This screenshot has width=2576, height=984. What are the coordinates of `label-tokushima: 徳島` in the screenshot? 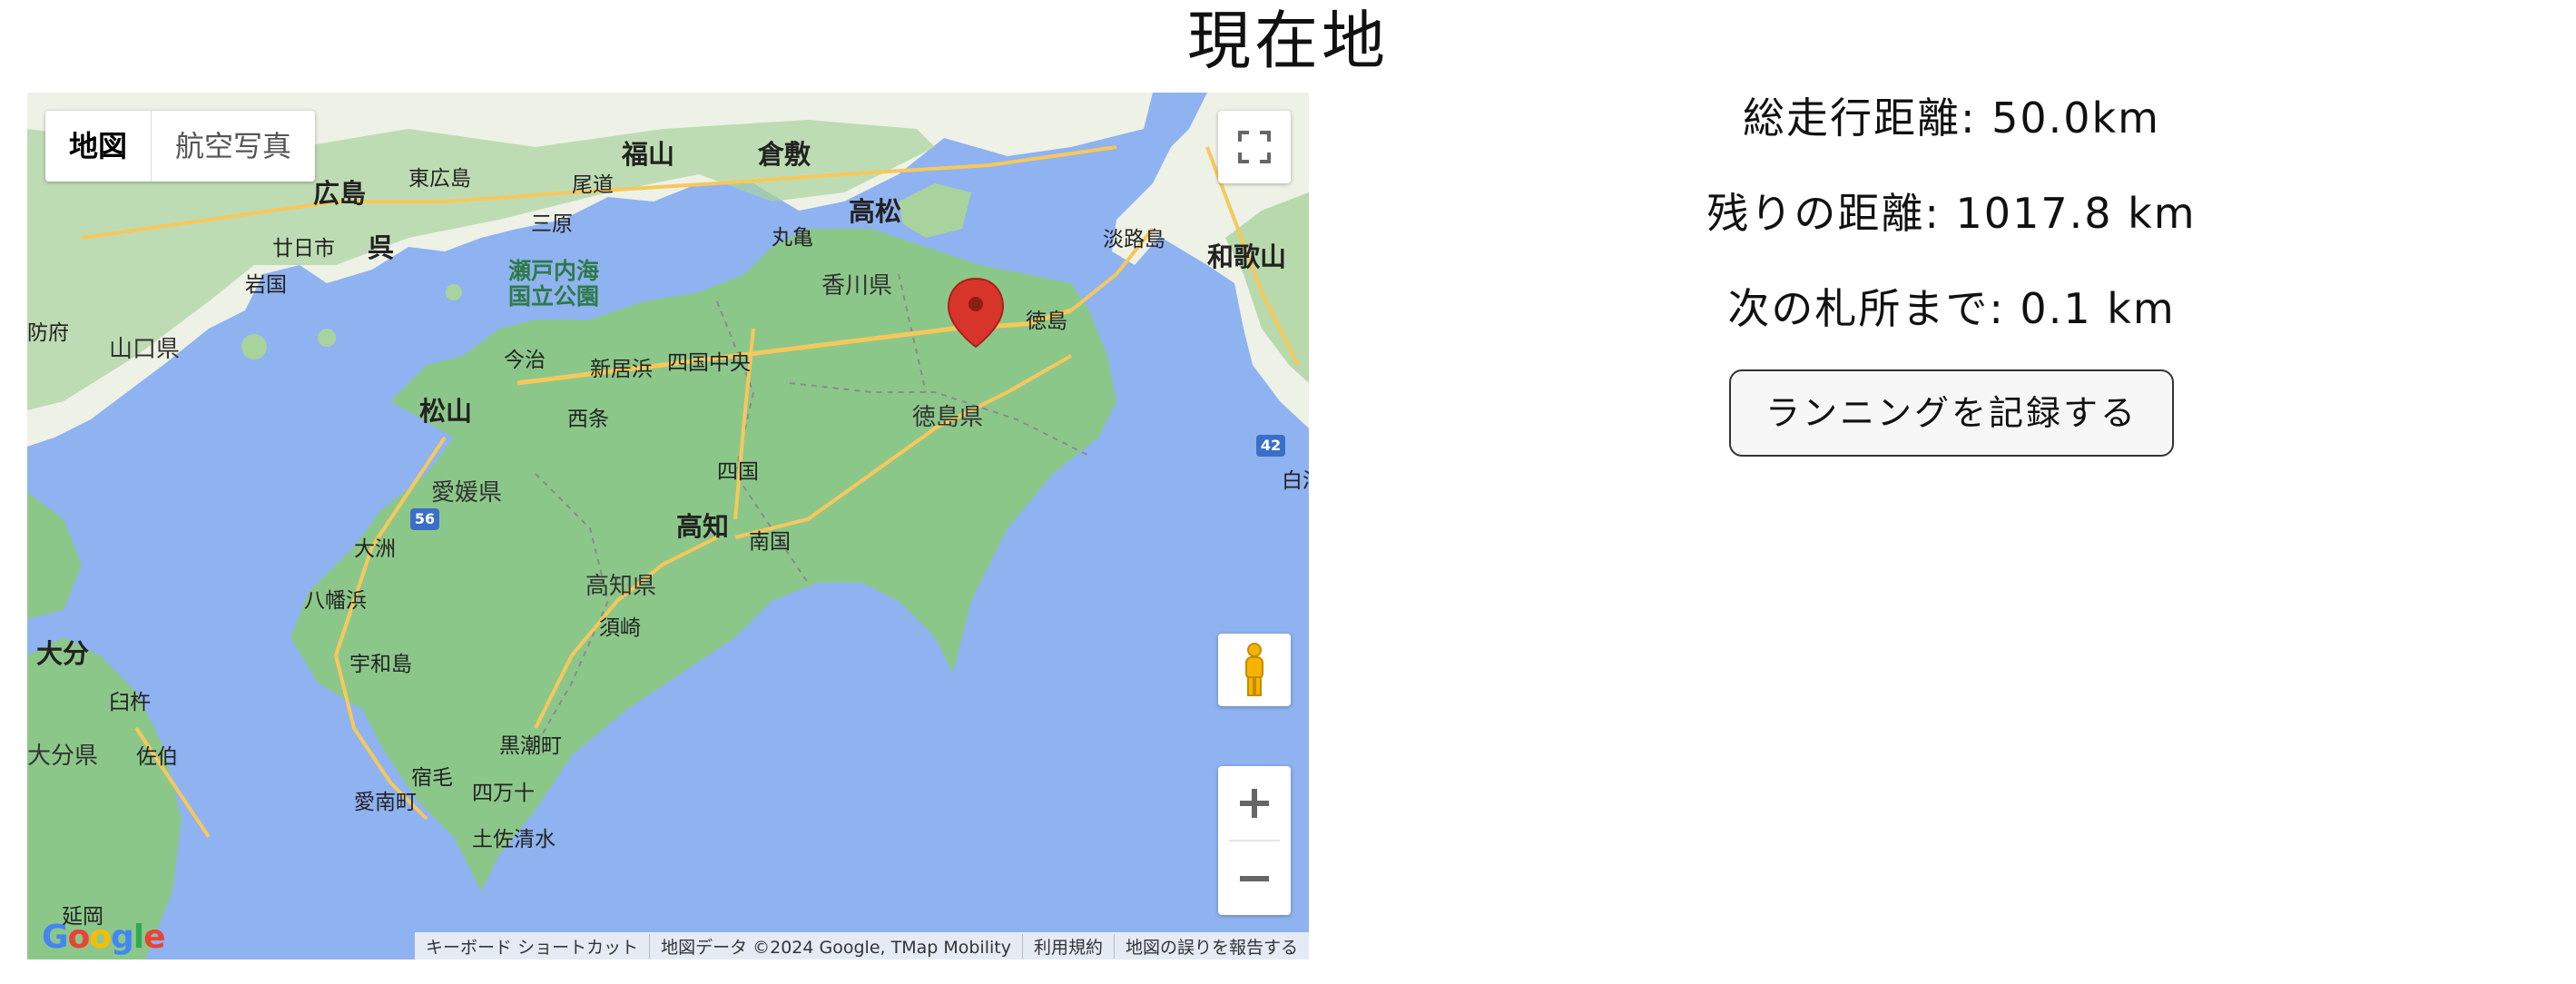 It's located at (1046, 321).